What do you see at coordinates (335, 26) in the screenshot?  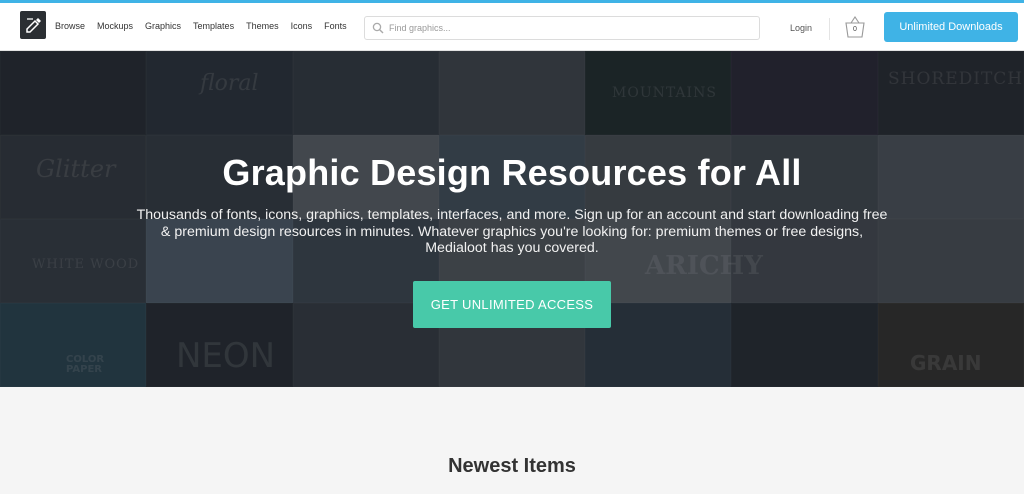 I see `nav-fonts: Fonts` at bounding box center [335, 26].